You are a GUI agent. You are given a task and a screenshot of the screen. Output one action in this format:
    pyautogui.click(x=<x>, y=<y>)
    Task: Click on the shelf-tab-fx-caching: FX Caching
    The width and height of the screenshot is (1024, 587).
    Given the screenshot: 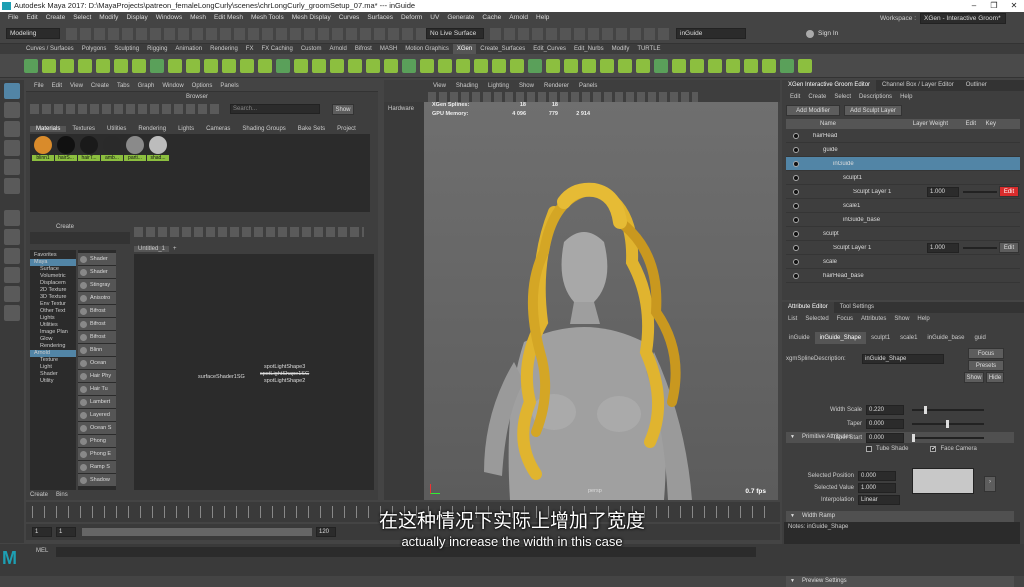 What is the action you would take?
    pyautogui.click(x=276, y=49)
    